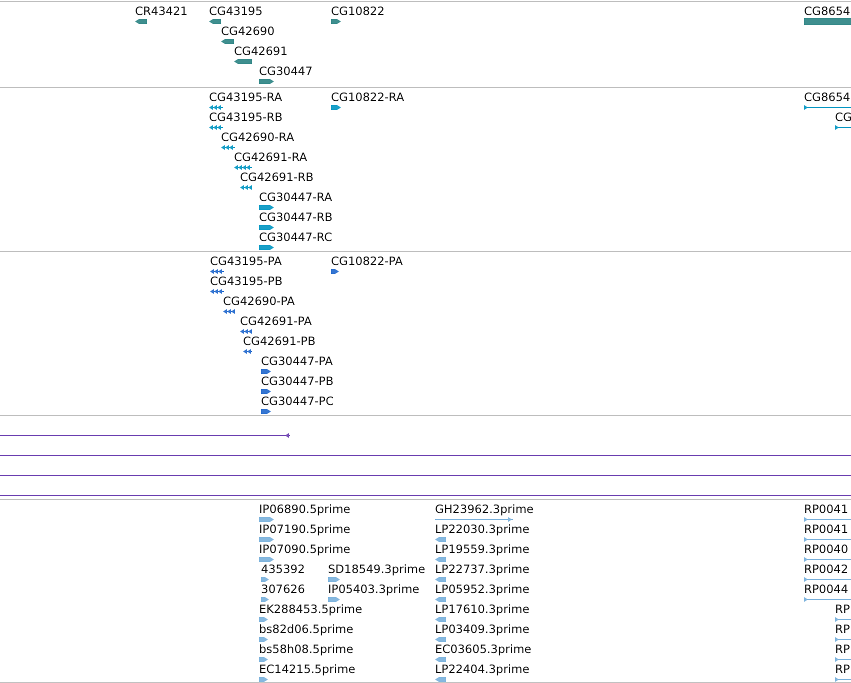 The width and height of the screenshot is (851, 683). I want to click on feature-label: CG30447-PA, so click(297, 361).